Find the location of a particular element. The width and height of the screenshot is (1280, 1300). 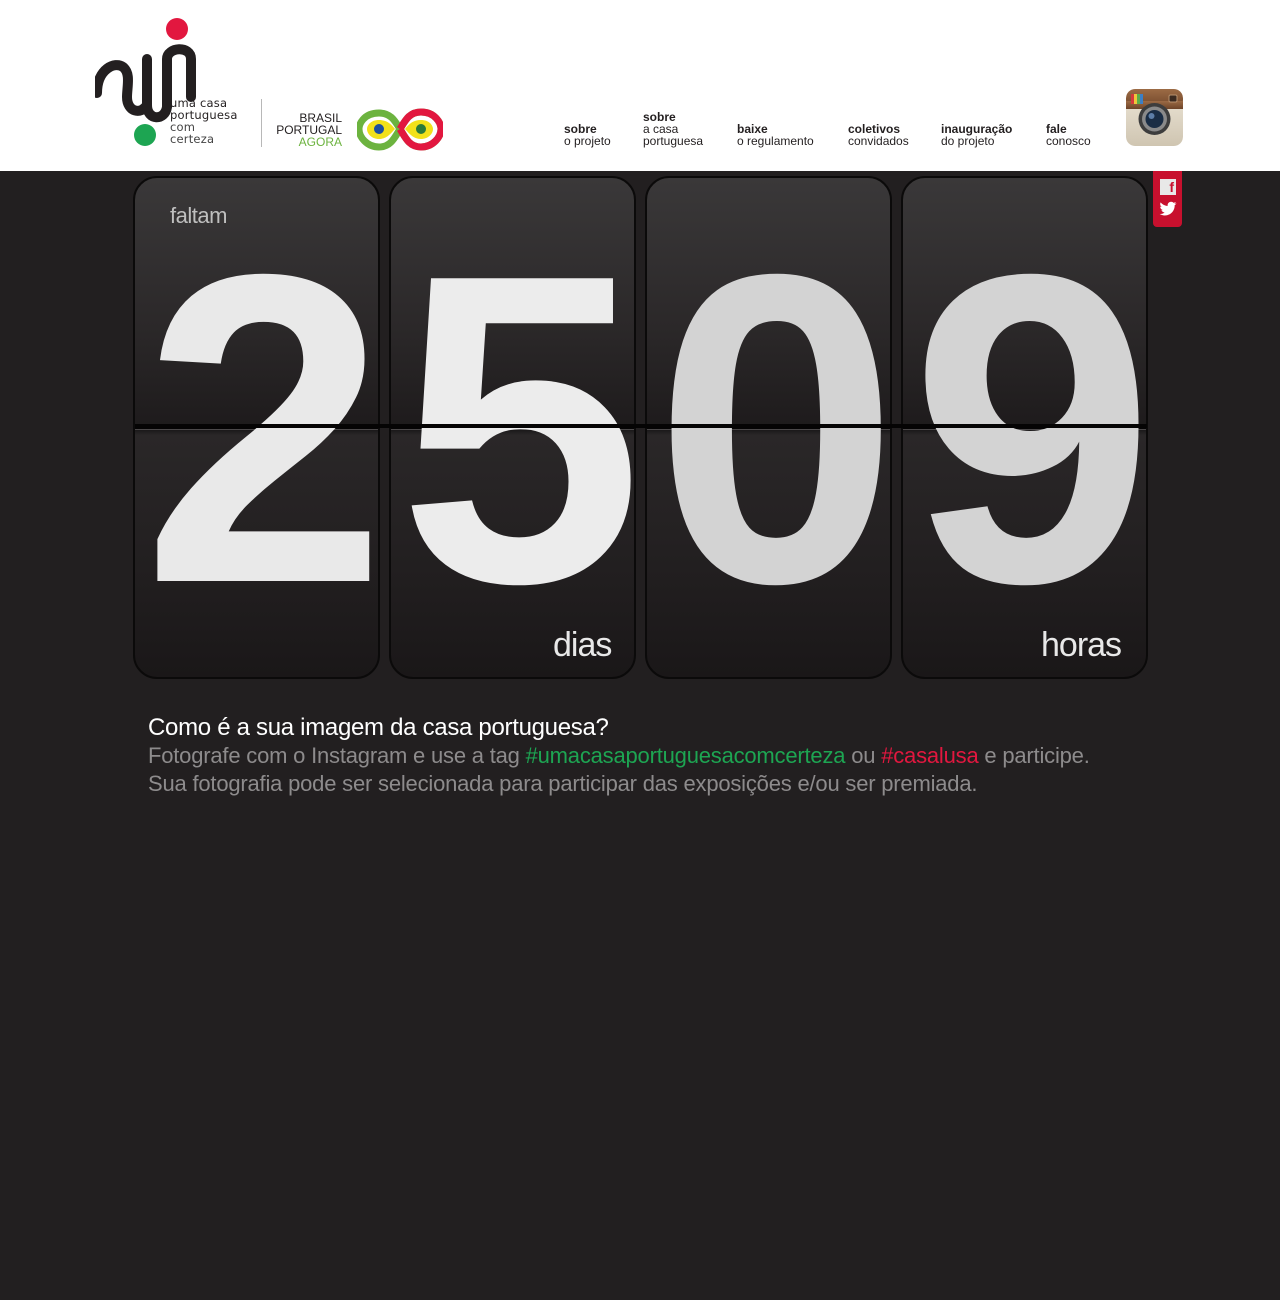

nav-item-fale-conosco: fale conosco is located at coordinates (1068, 135).